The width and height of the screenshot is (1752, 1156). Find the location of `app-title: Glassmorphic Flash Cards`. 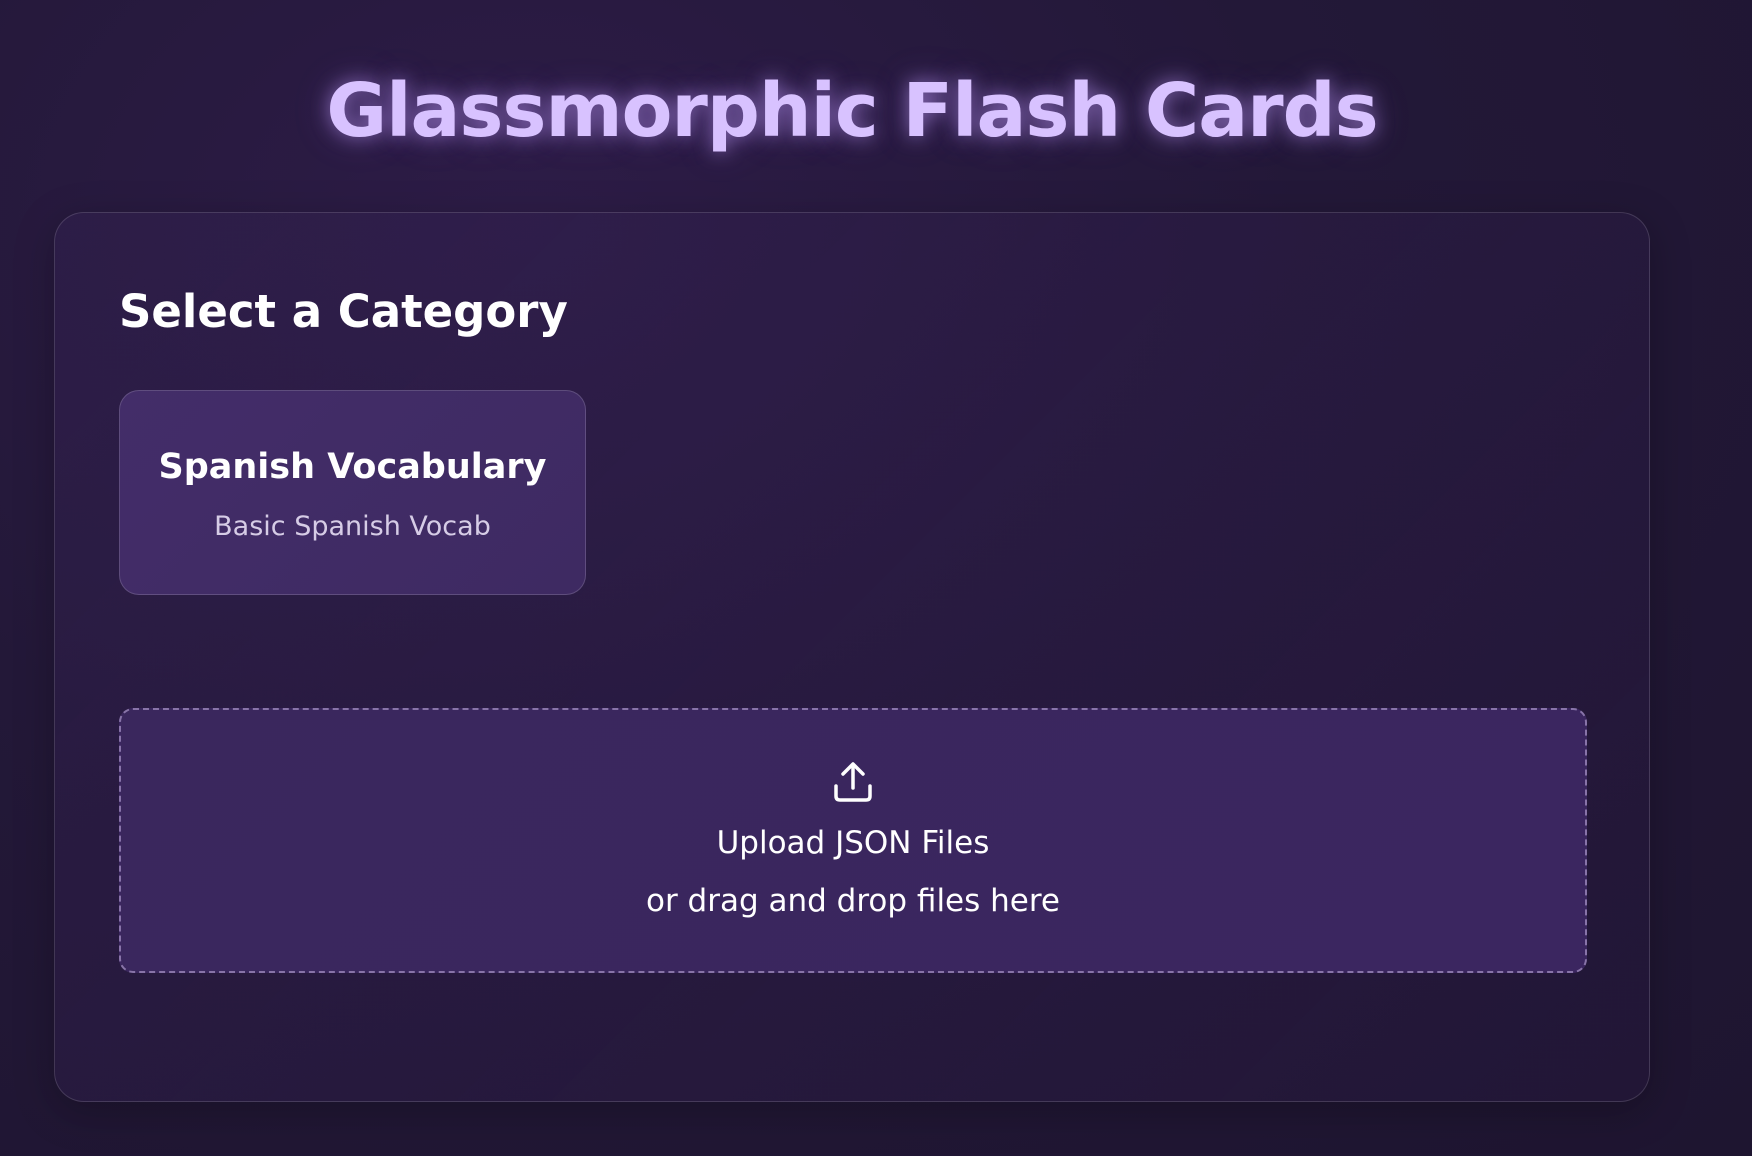

app-title: Glassmorphic Flash Cards is located at coordinates (852, 111).